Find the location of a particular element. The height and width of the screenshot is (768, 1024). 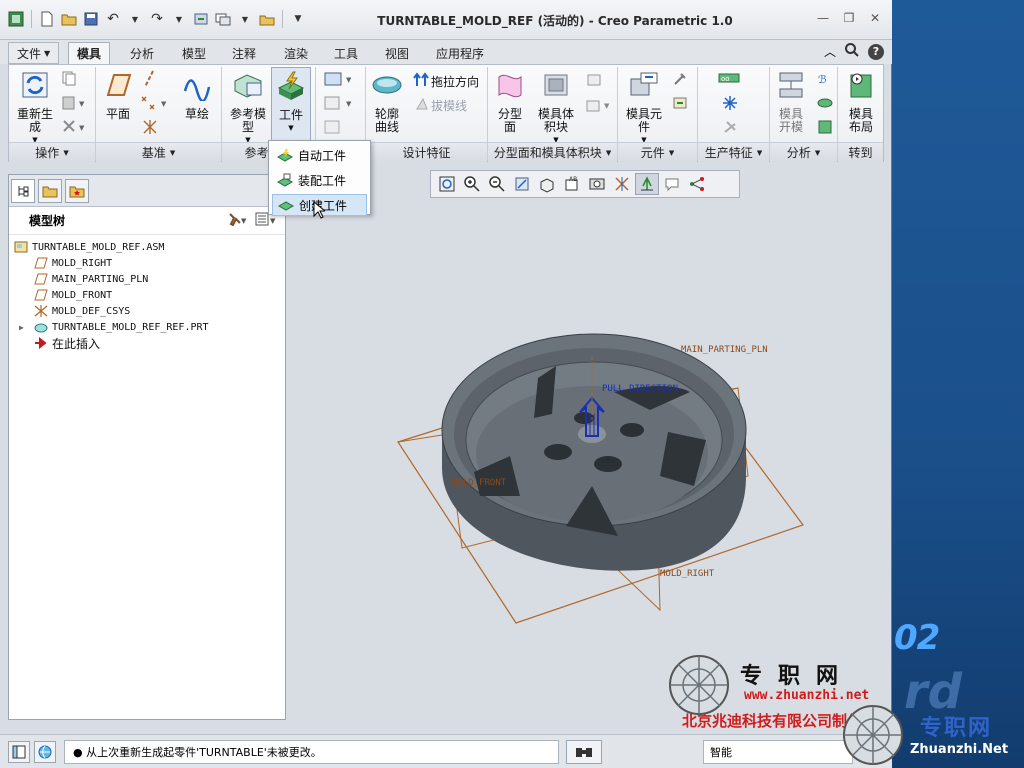

tab-apps: 应用程序 is located at coordinates (460, 53).